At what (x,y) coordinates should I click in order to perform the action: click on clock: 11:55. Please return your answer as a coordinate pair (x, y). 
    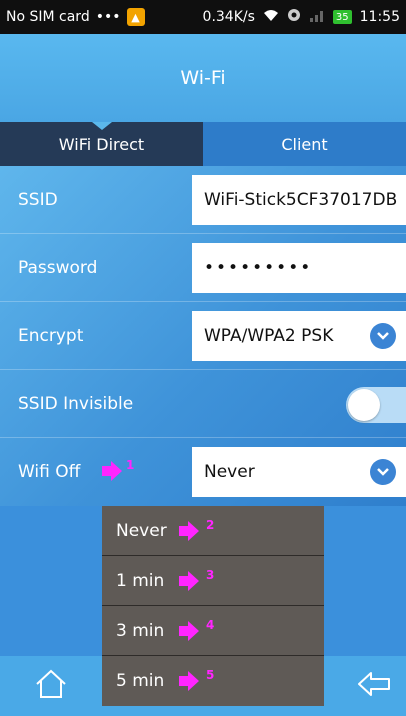
    Looking at the image, I should click on (379, 17).